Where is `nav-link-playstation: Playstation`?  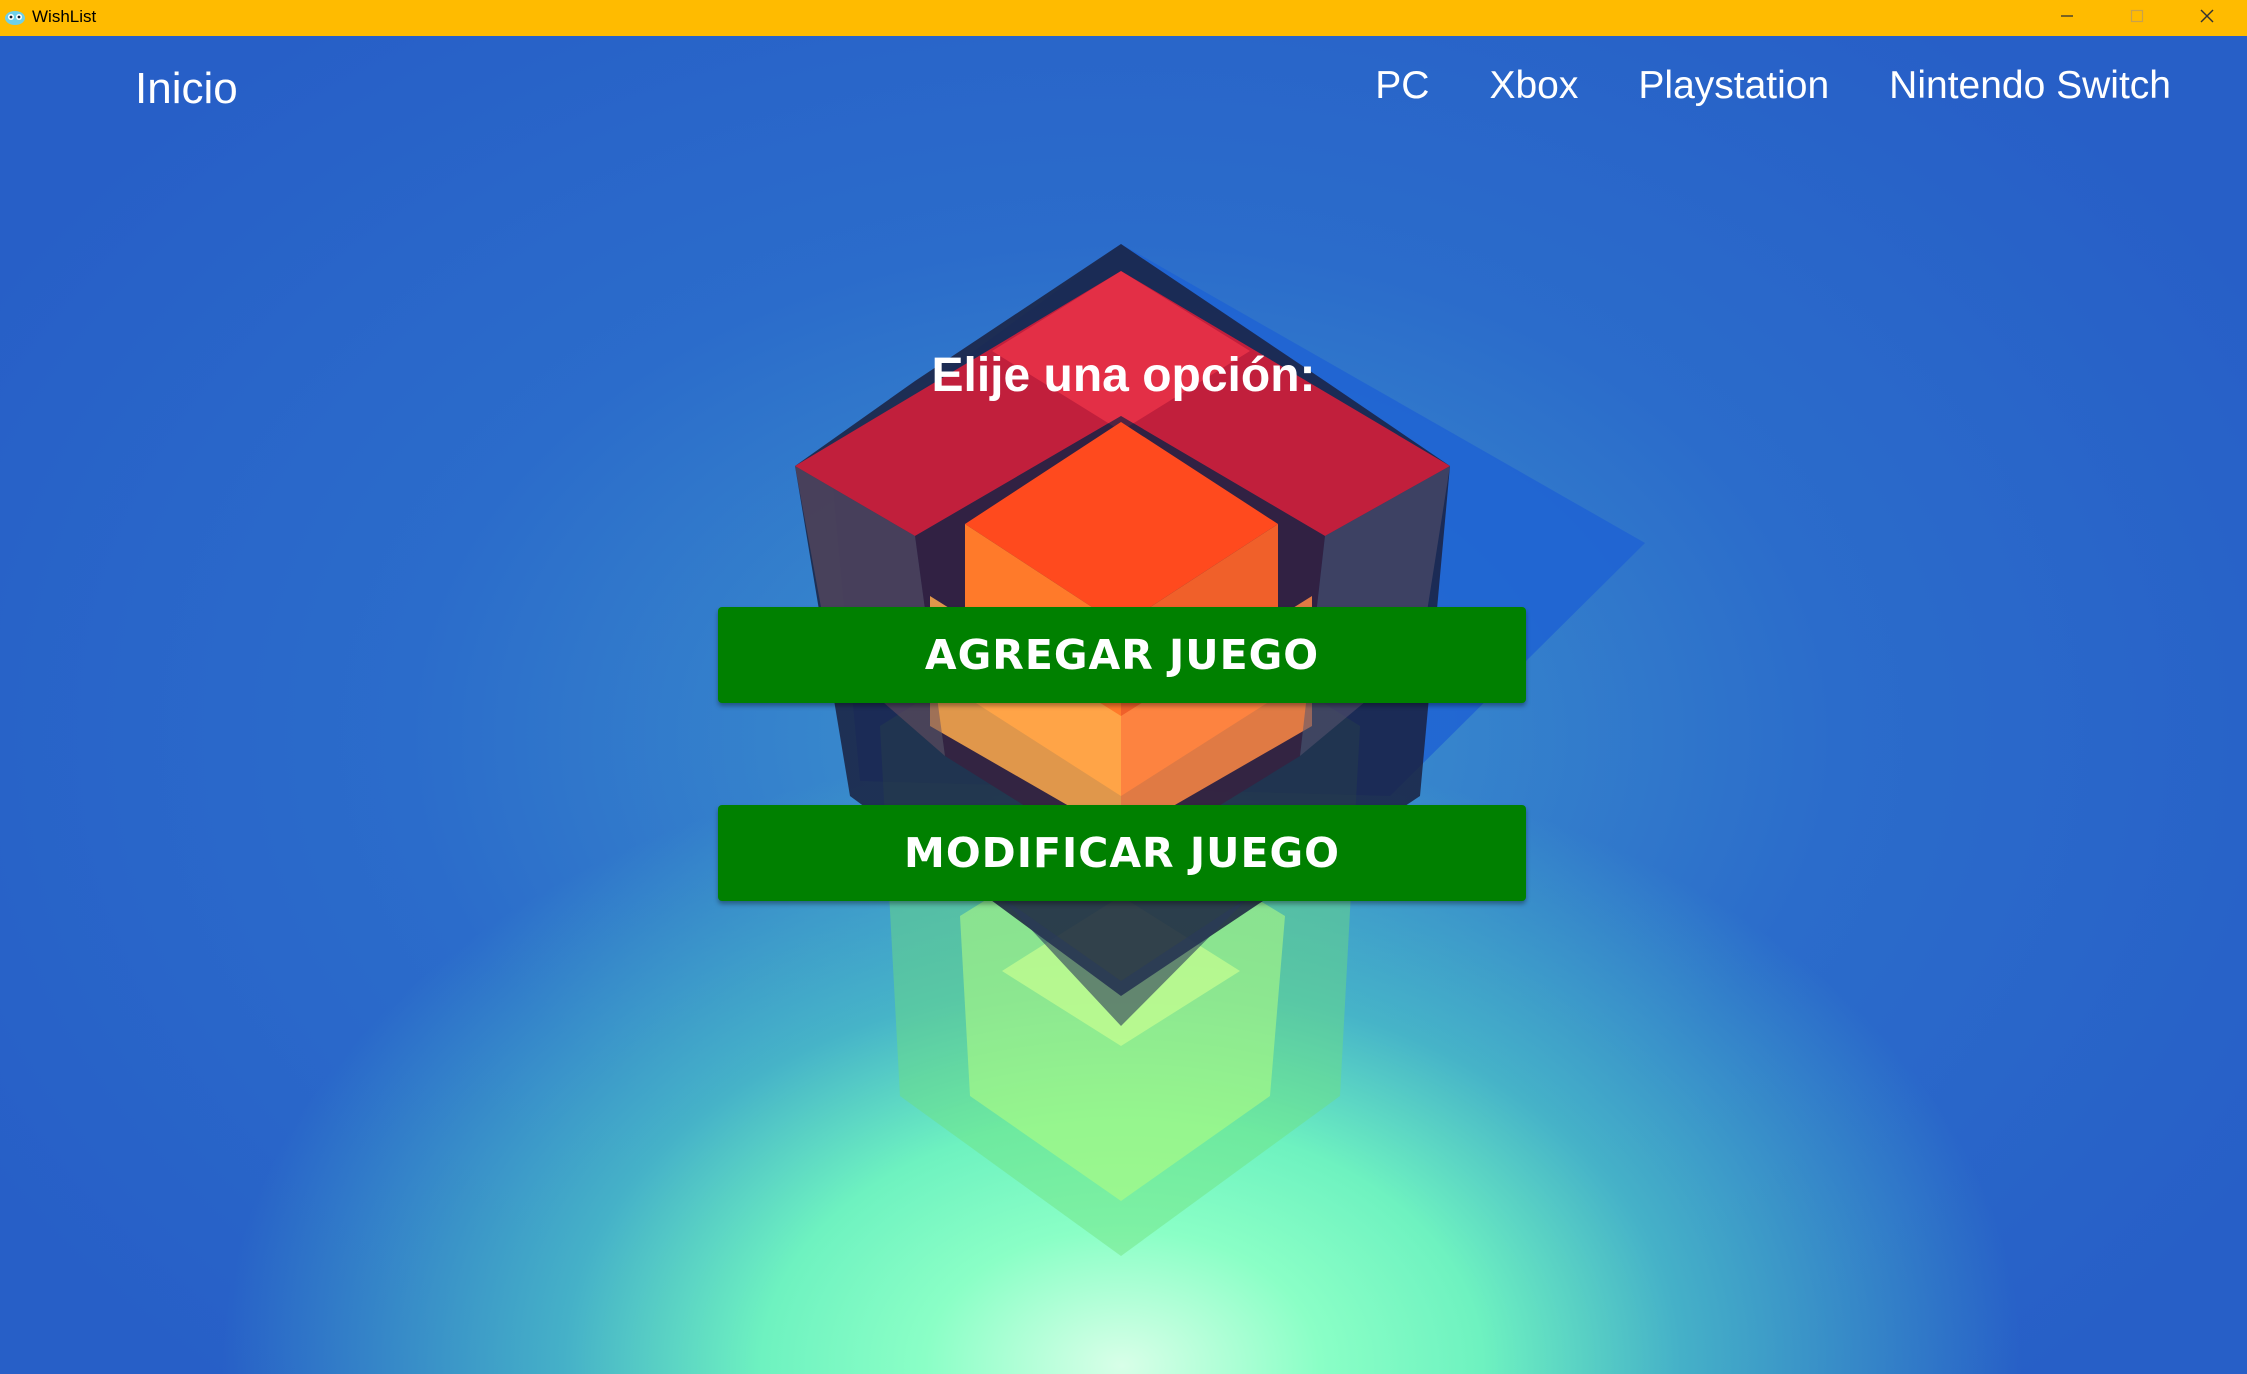 nav-link-playstation: Playstation is located at coordinates (1733, 86).